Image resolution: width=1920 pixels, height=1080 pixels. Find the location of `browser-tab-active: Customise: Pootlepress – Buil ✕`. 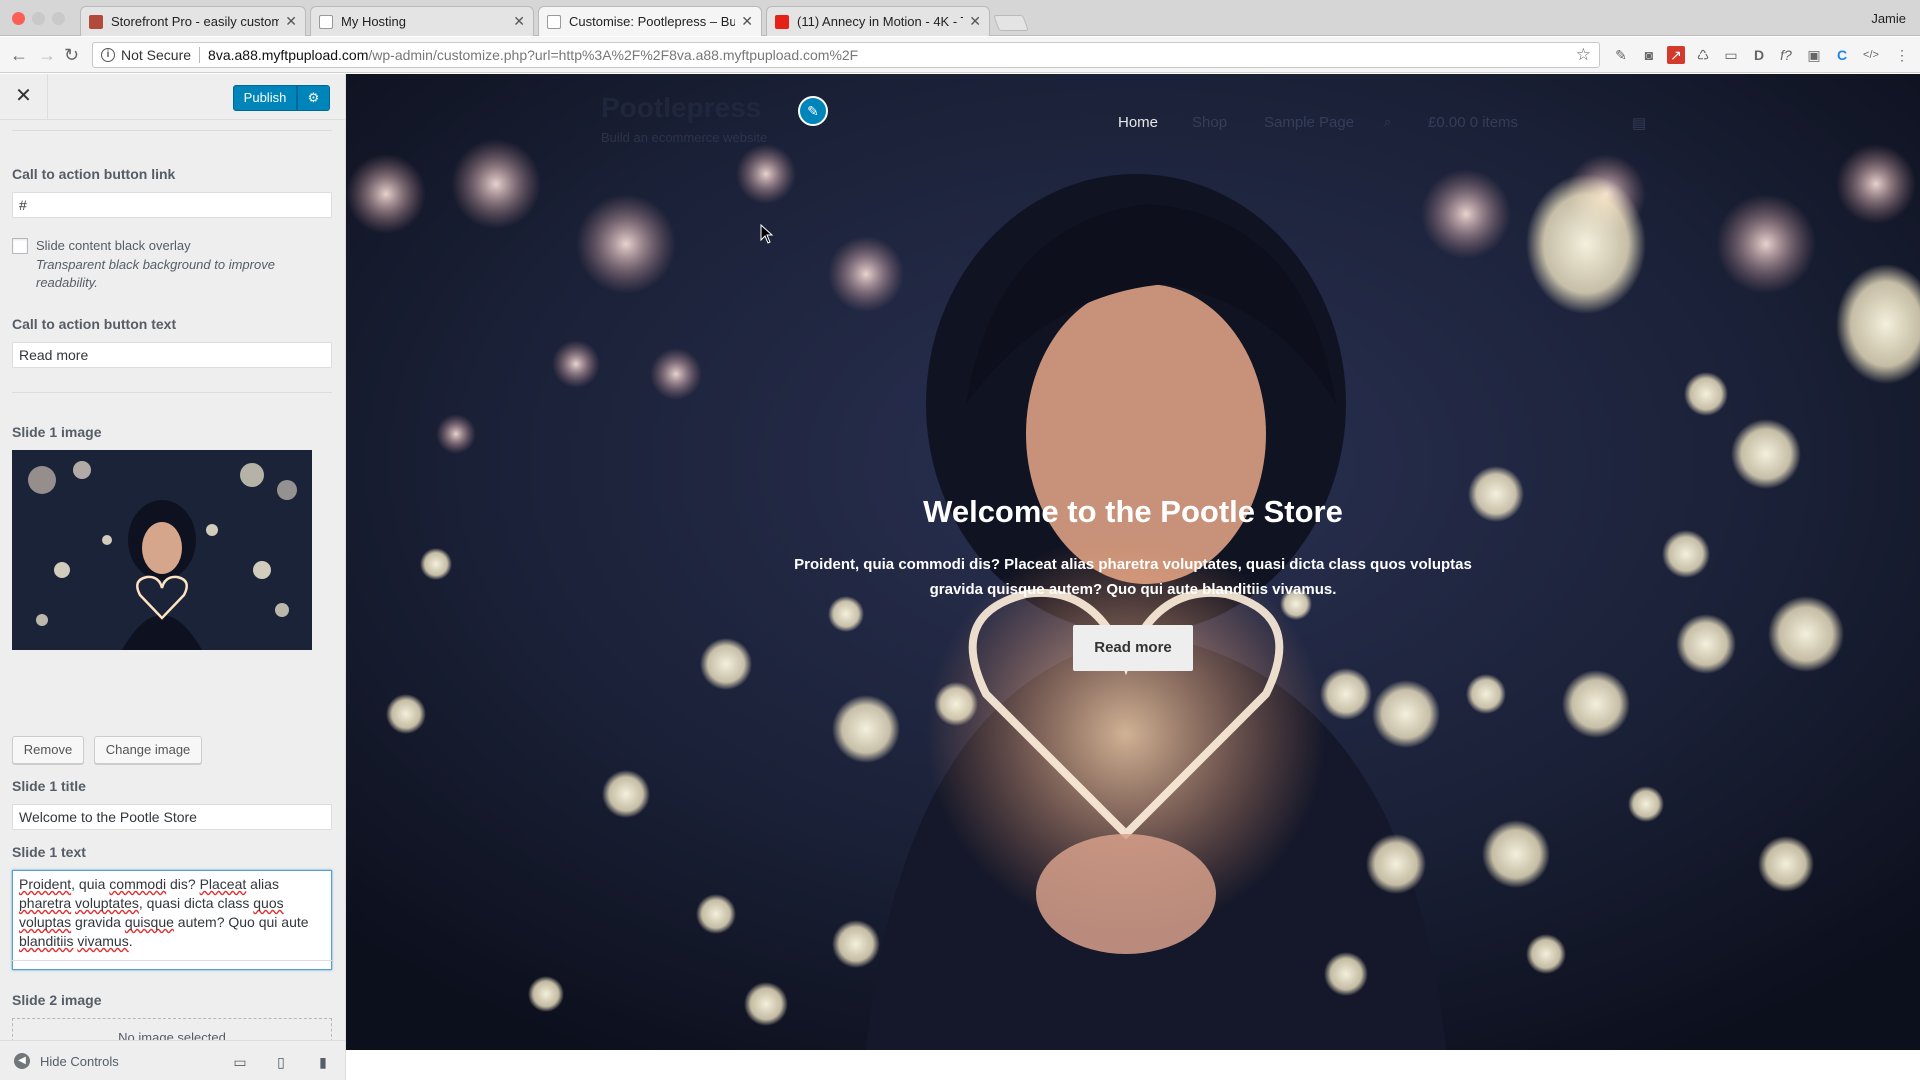

browser-tab-active: Customise: Pootlepress – Buil ✕ is located at coordinates (650, 21).